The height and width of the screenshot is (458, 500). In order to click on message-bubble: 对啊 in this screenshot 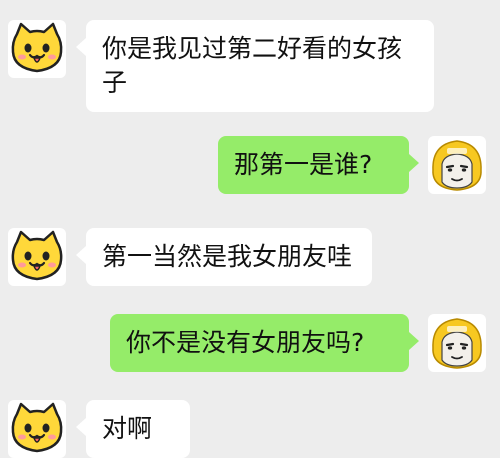, I will do `click(138, 429)`.